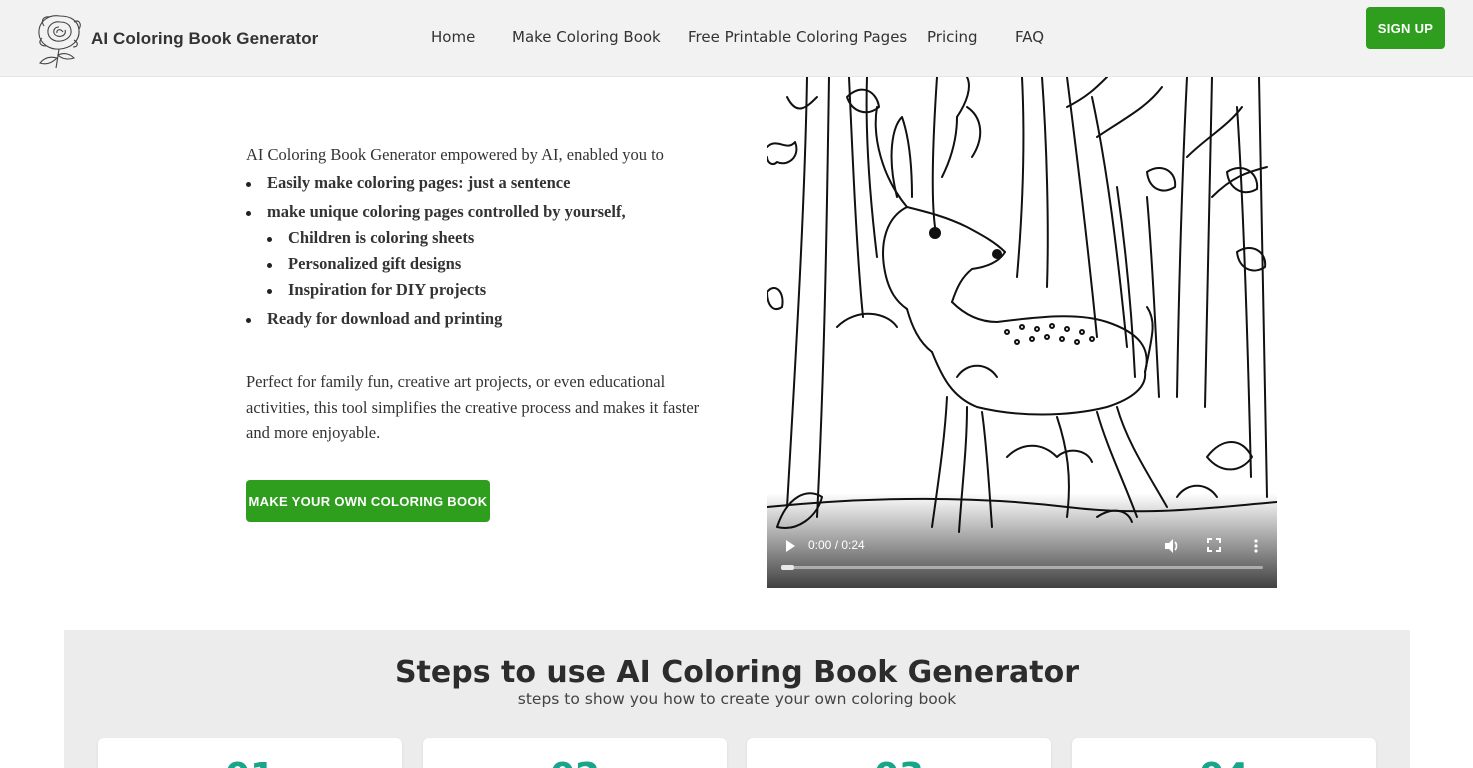  What do you see at coordinates (790, 546) in the screenshot?
I see `play-icon` at bounding box center [790, 546].